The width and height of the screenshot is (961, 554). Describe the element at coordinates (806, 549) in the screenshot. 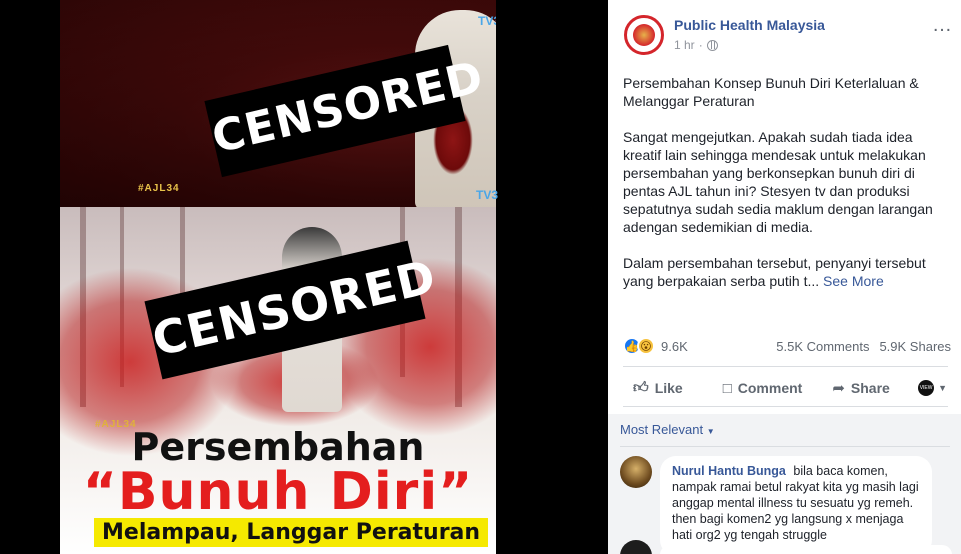

I see `comment-bubble` at that location.